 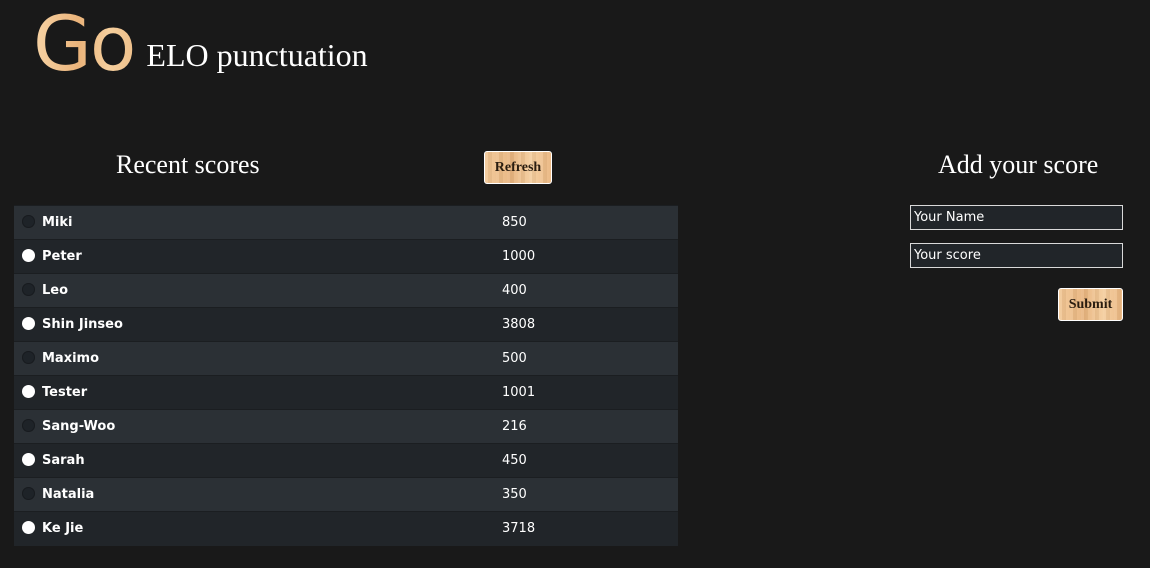 What do you see at coordinates (586, 358) in the screenshot?
I see `player-score: 500` at bounding box center [586, 358].